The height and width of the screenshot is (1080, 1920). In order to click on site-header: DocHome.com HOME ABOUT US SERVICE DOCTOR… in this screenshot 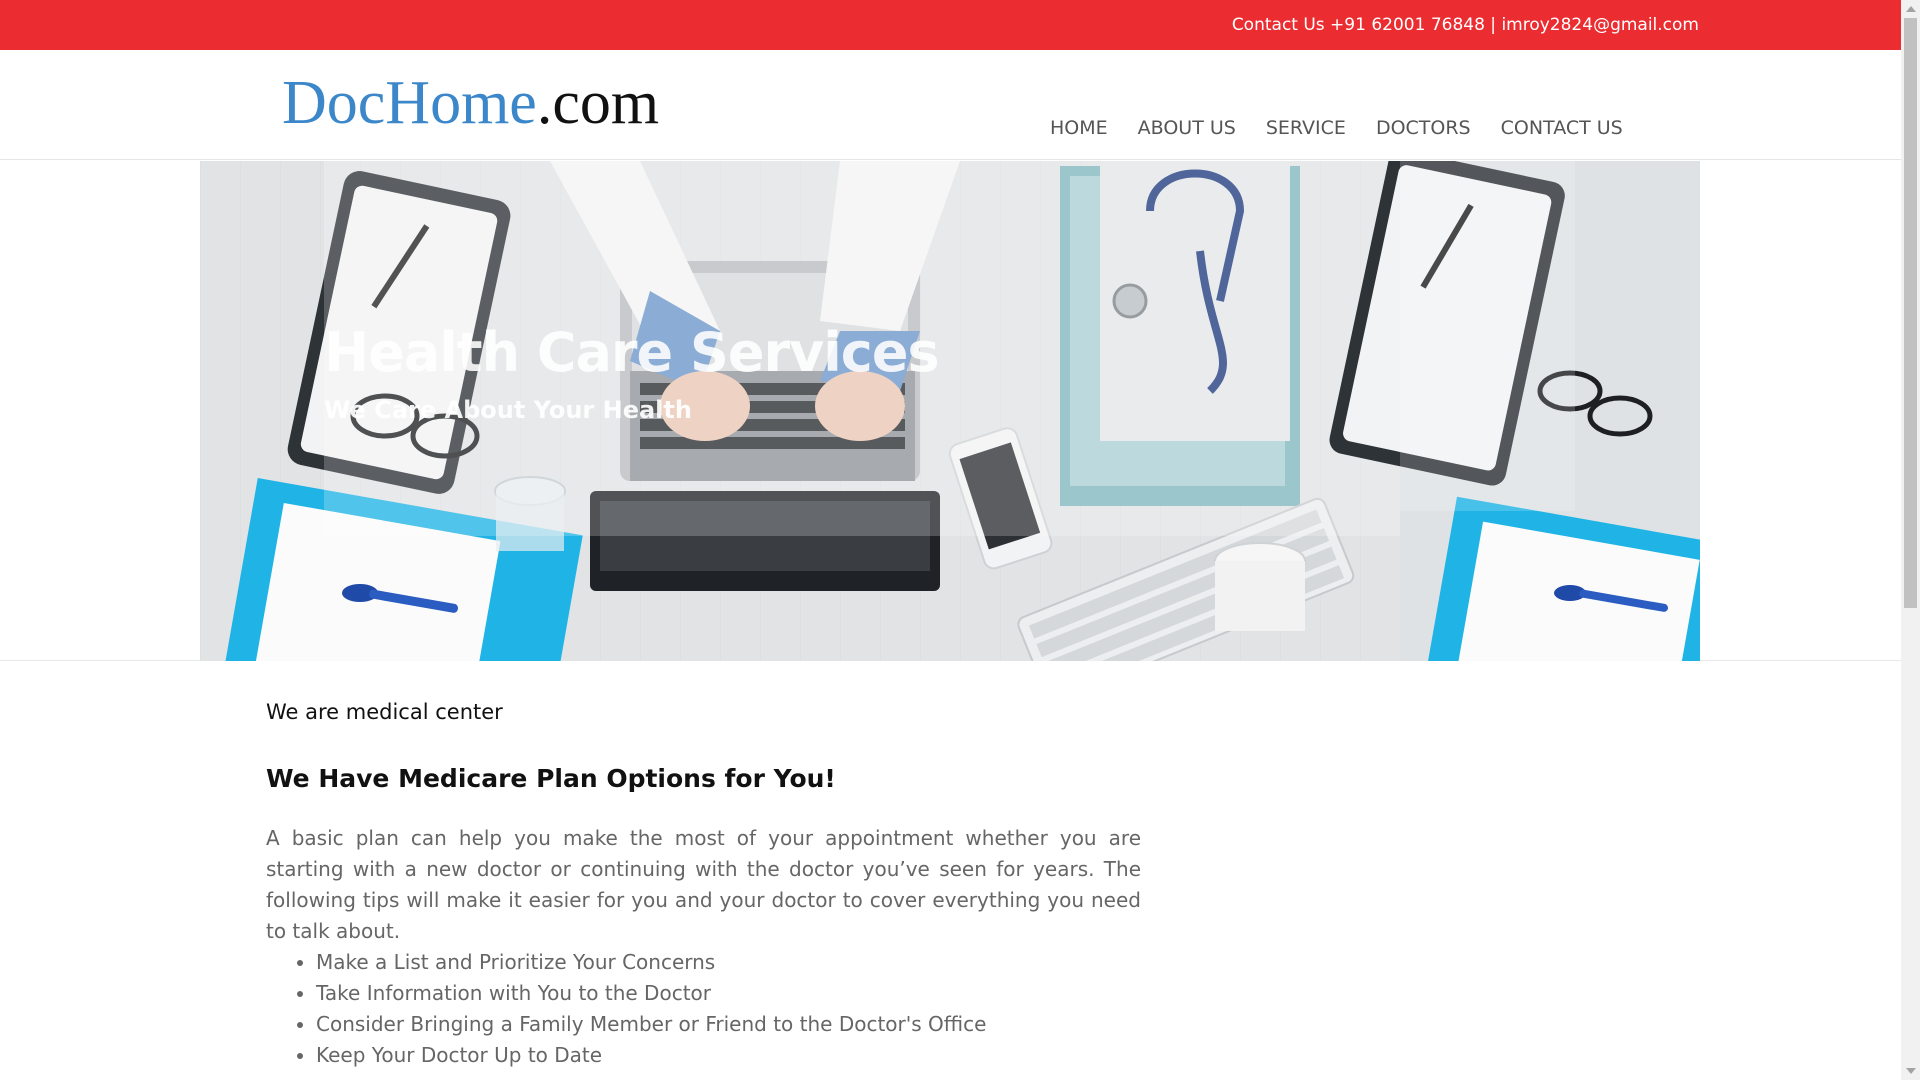, I will do `click(950, 105)`.